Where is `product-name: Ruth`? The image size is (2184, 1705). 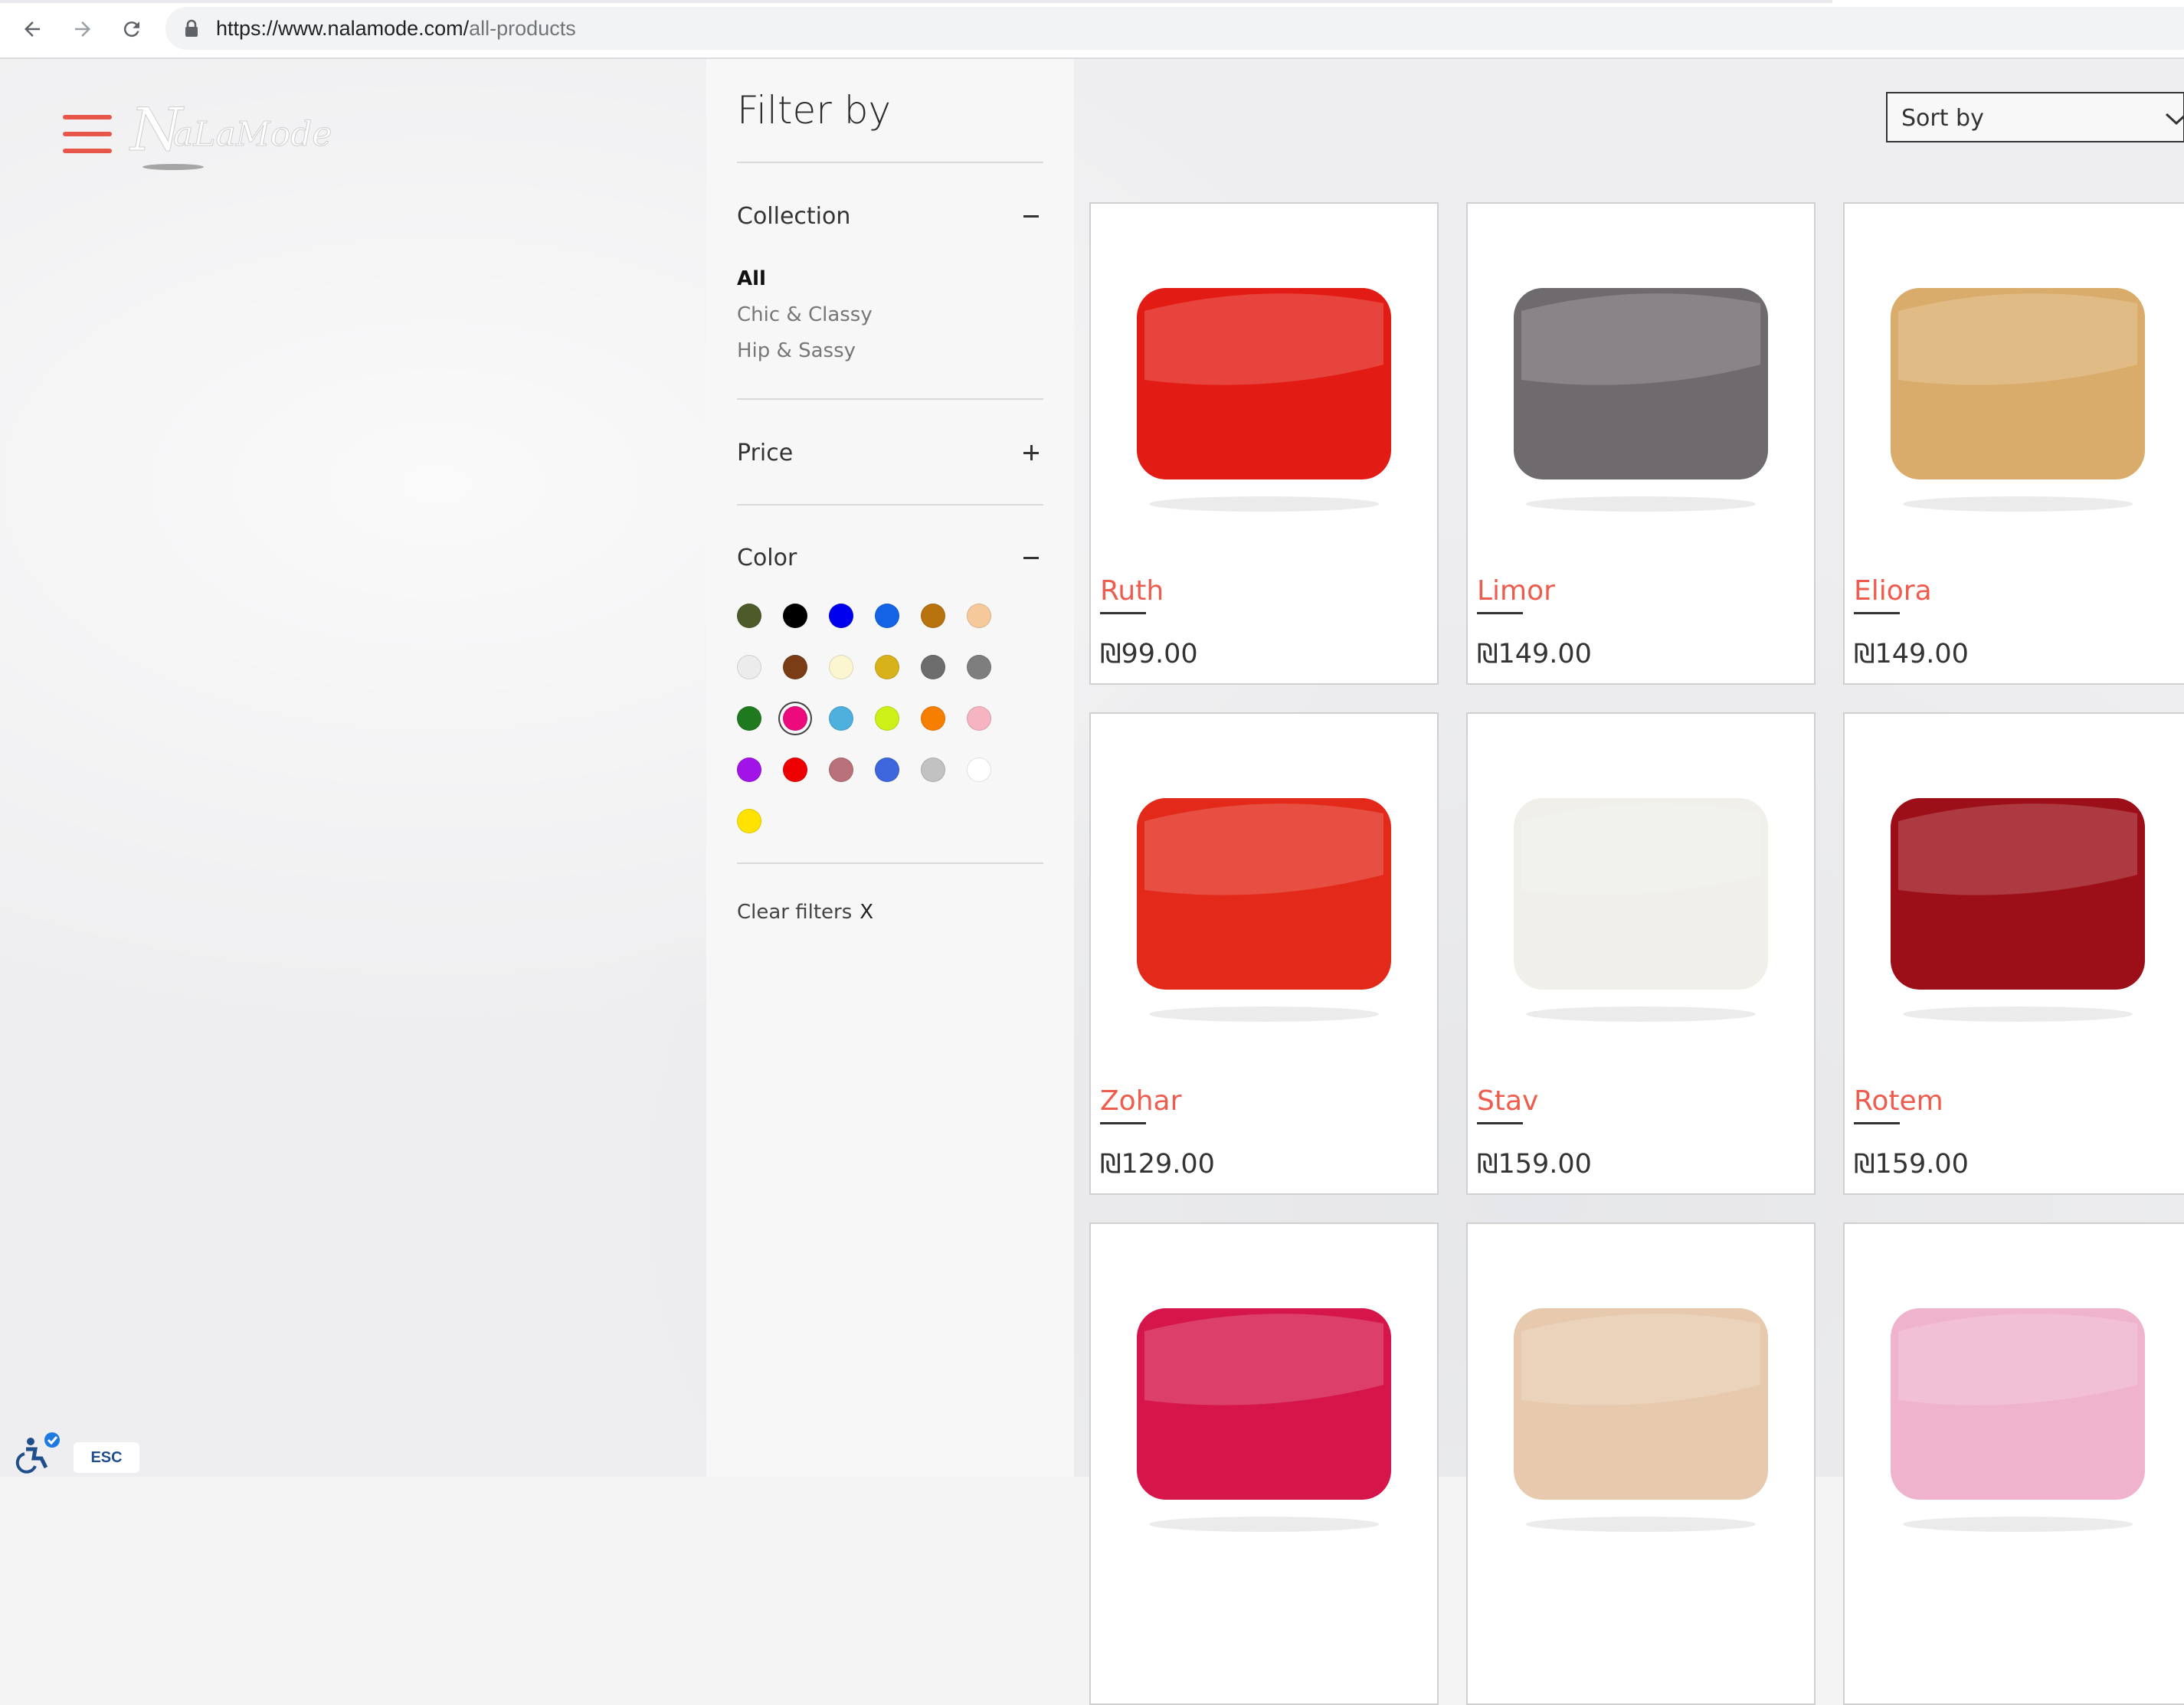 product-name: Ruth is located at coordinates (1132, 591).